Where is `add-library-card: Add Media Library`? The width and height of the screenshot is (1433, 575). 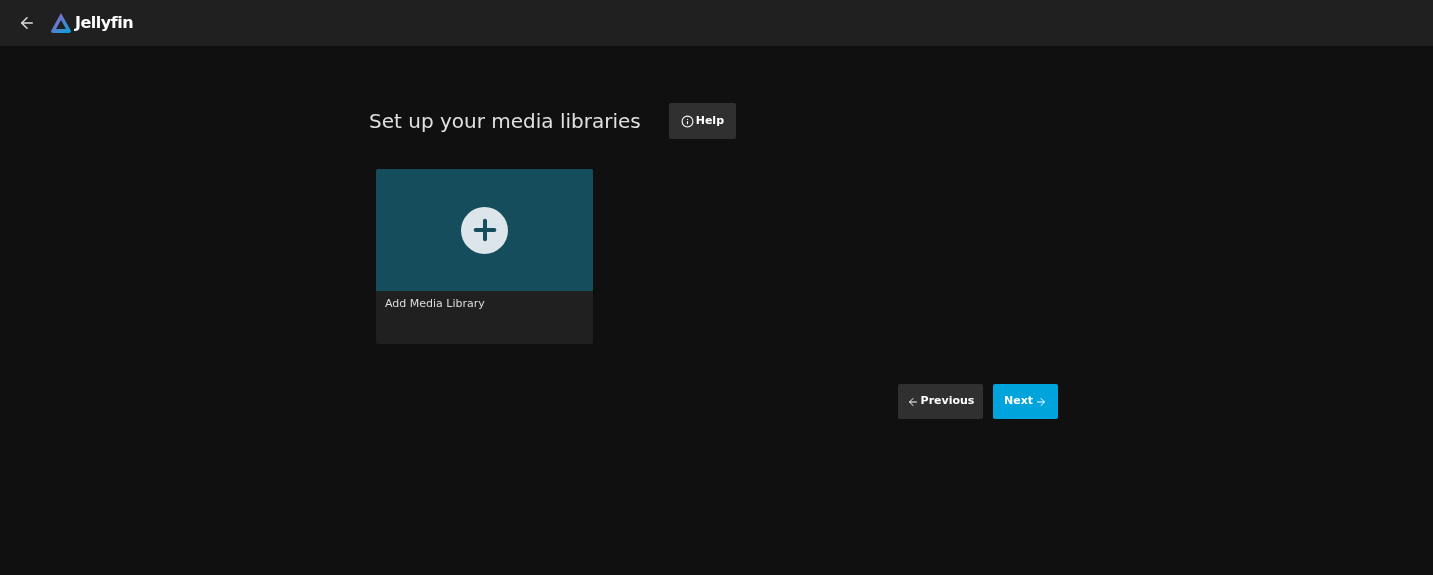 add-library-card: Add Media Library is located at coordinates (484, 256).